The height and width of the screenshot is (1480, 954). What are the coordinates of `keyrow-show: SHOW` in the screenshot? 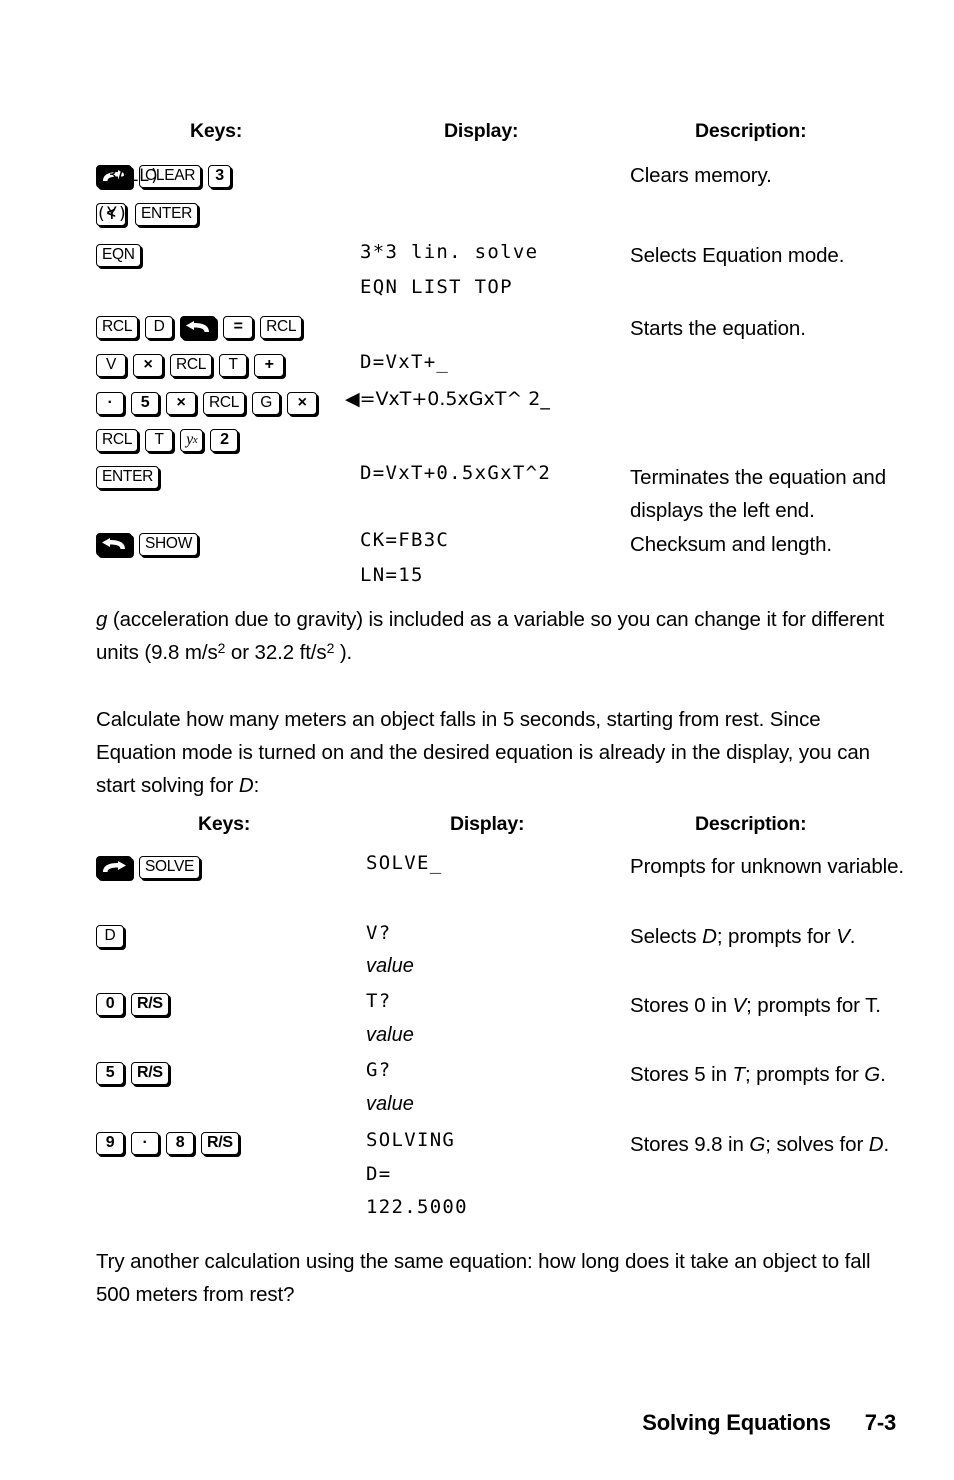 It's located at (150, 544).